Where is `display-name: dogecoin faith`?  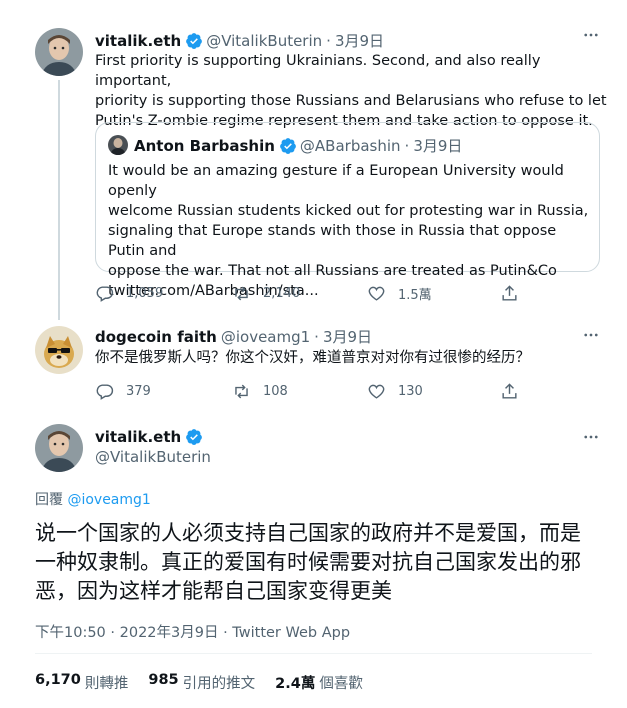 display-name: dogecoin faith is located at coordinates (156, 337).